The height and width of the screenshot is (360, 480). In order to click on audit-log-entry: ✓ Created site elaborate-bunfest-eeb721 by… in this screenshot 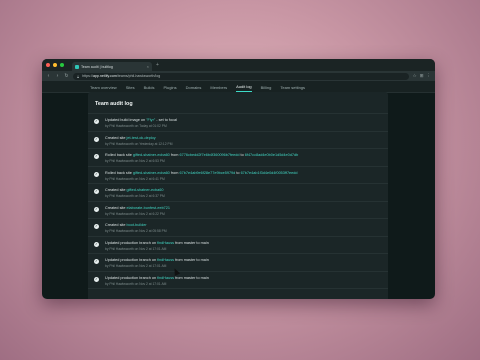, I will do `click(238, 210)`.